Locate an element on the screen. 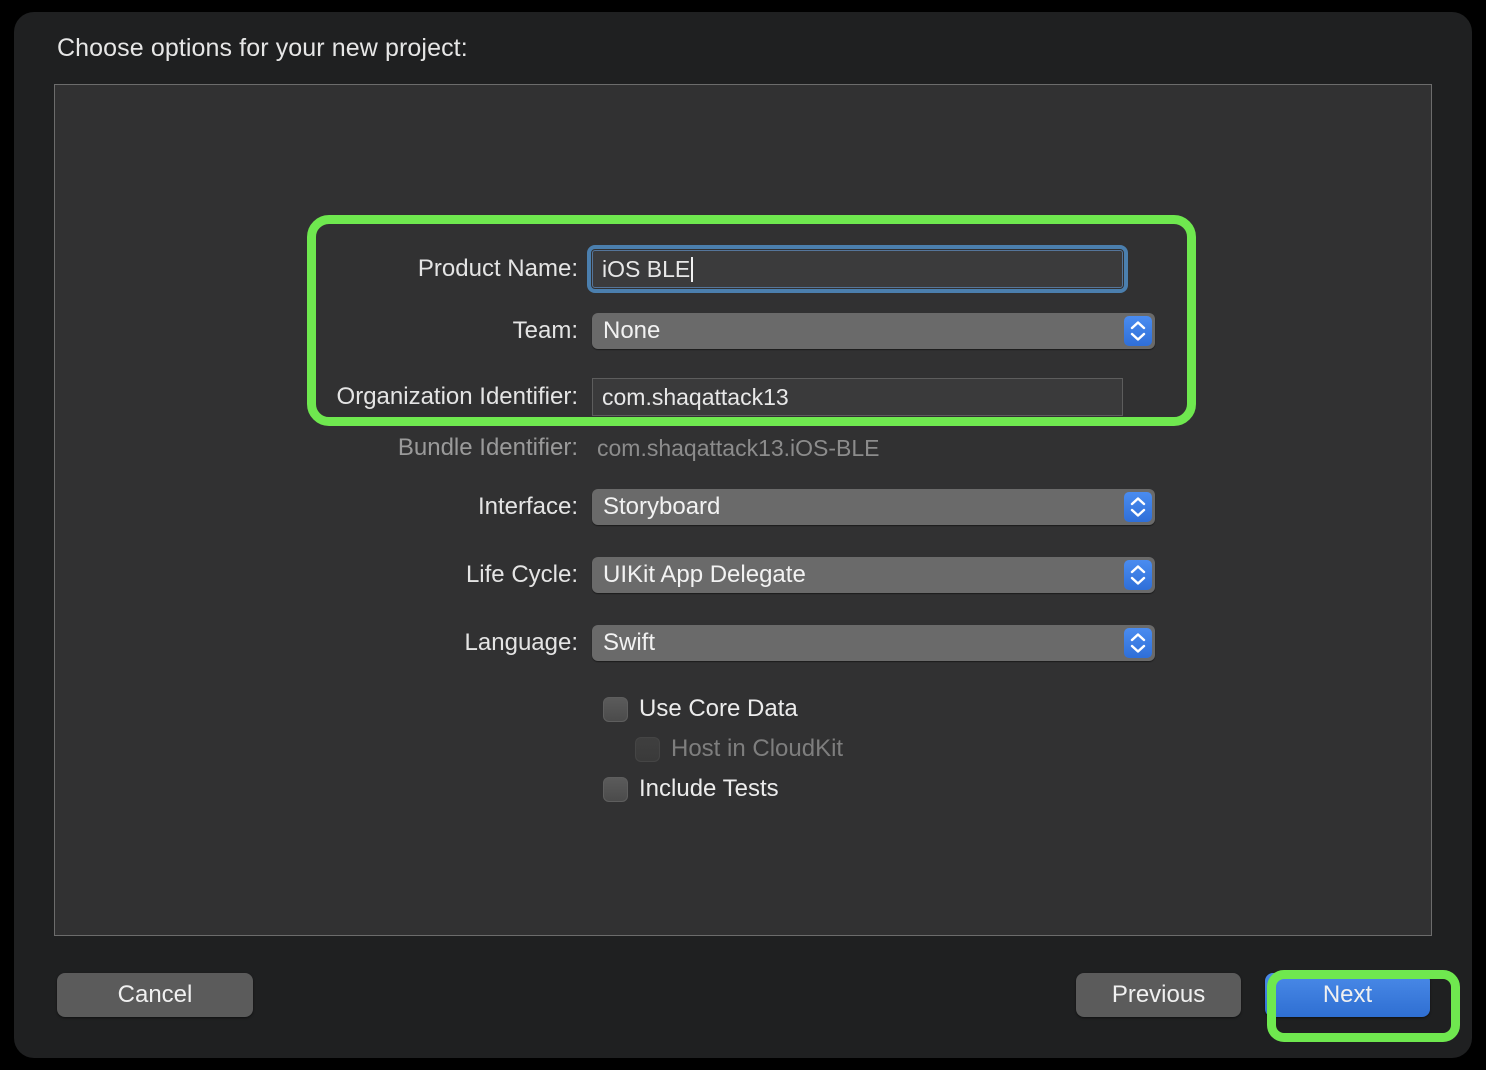 The width and height of the screenshot is (1486, 1070). interface-select: Storyboard is located at coordinates (873, 507).